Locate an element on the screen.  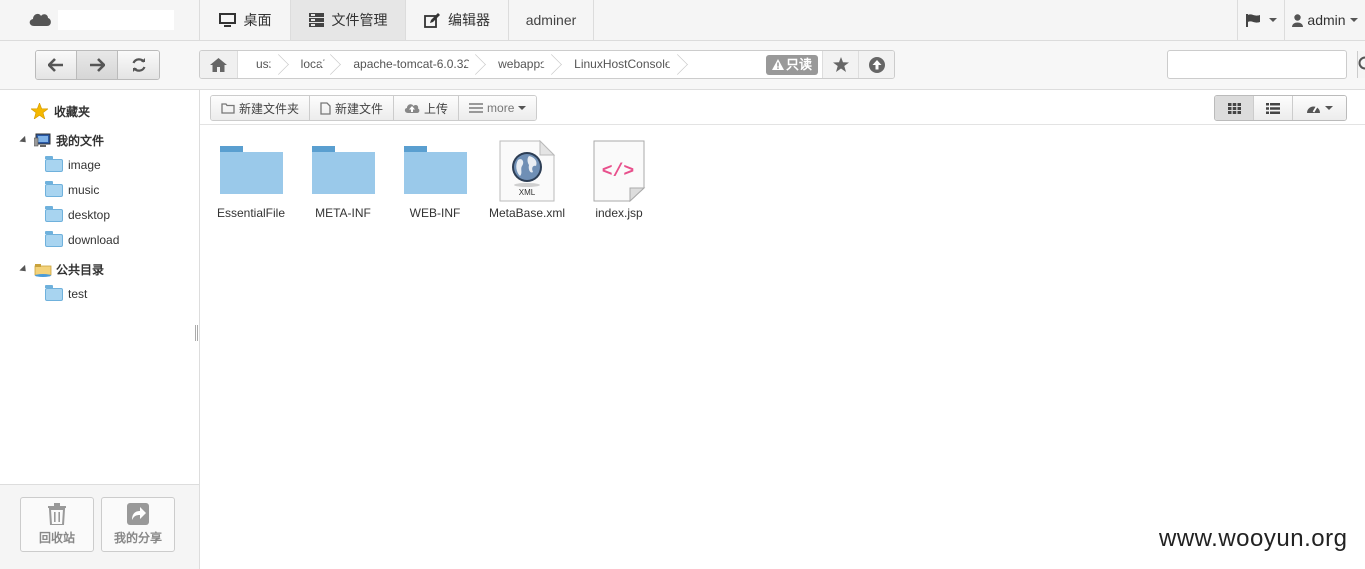
file-item-folder: META-INF is located at coordinates (343, 180).